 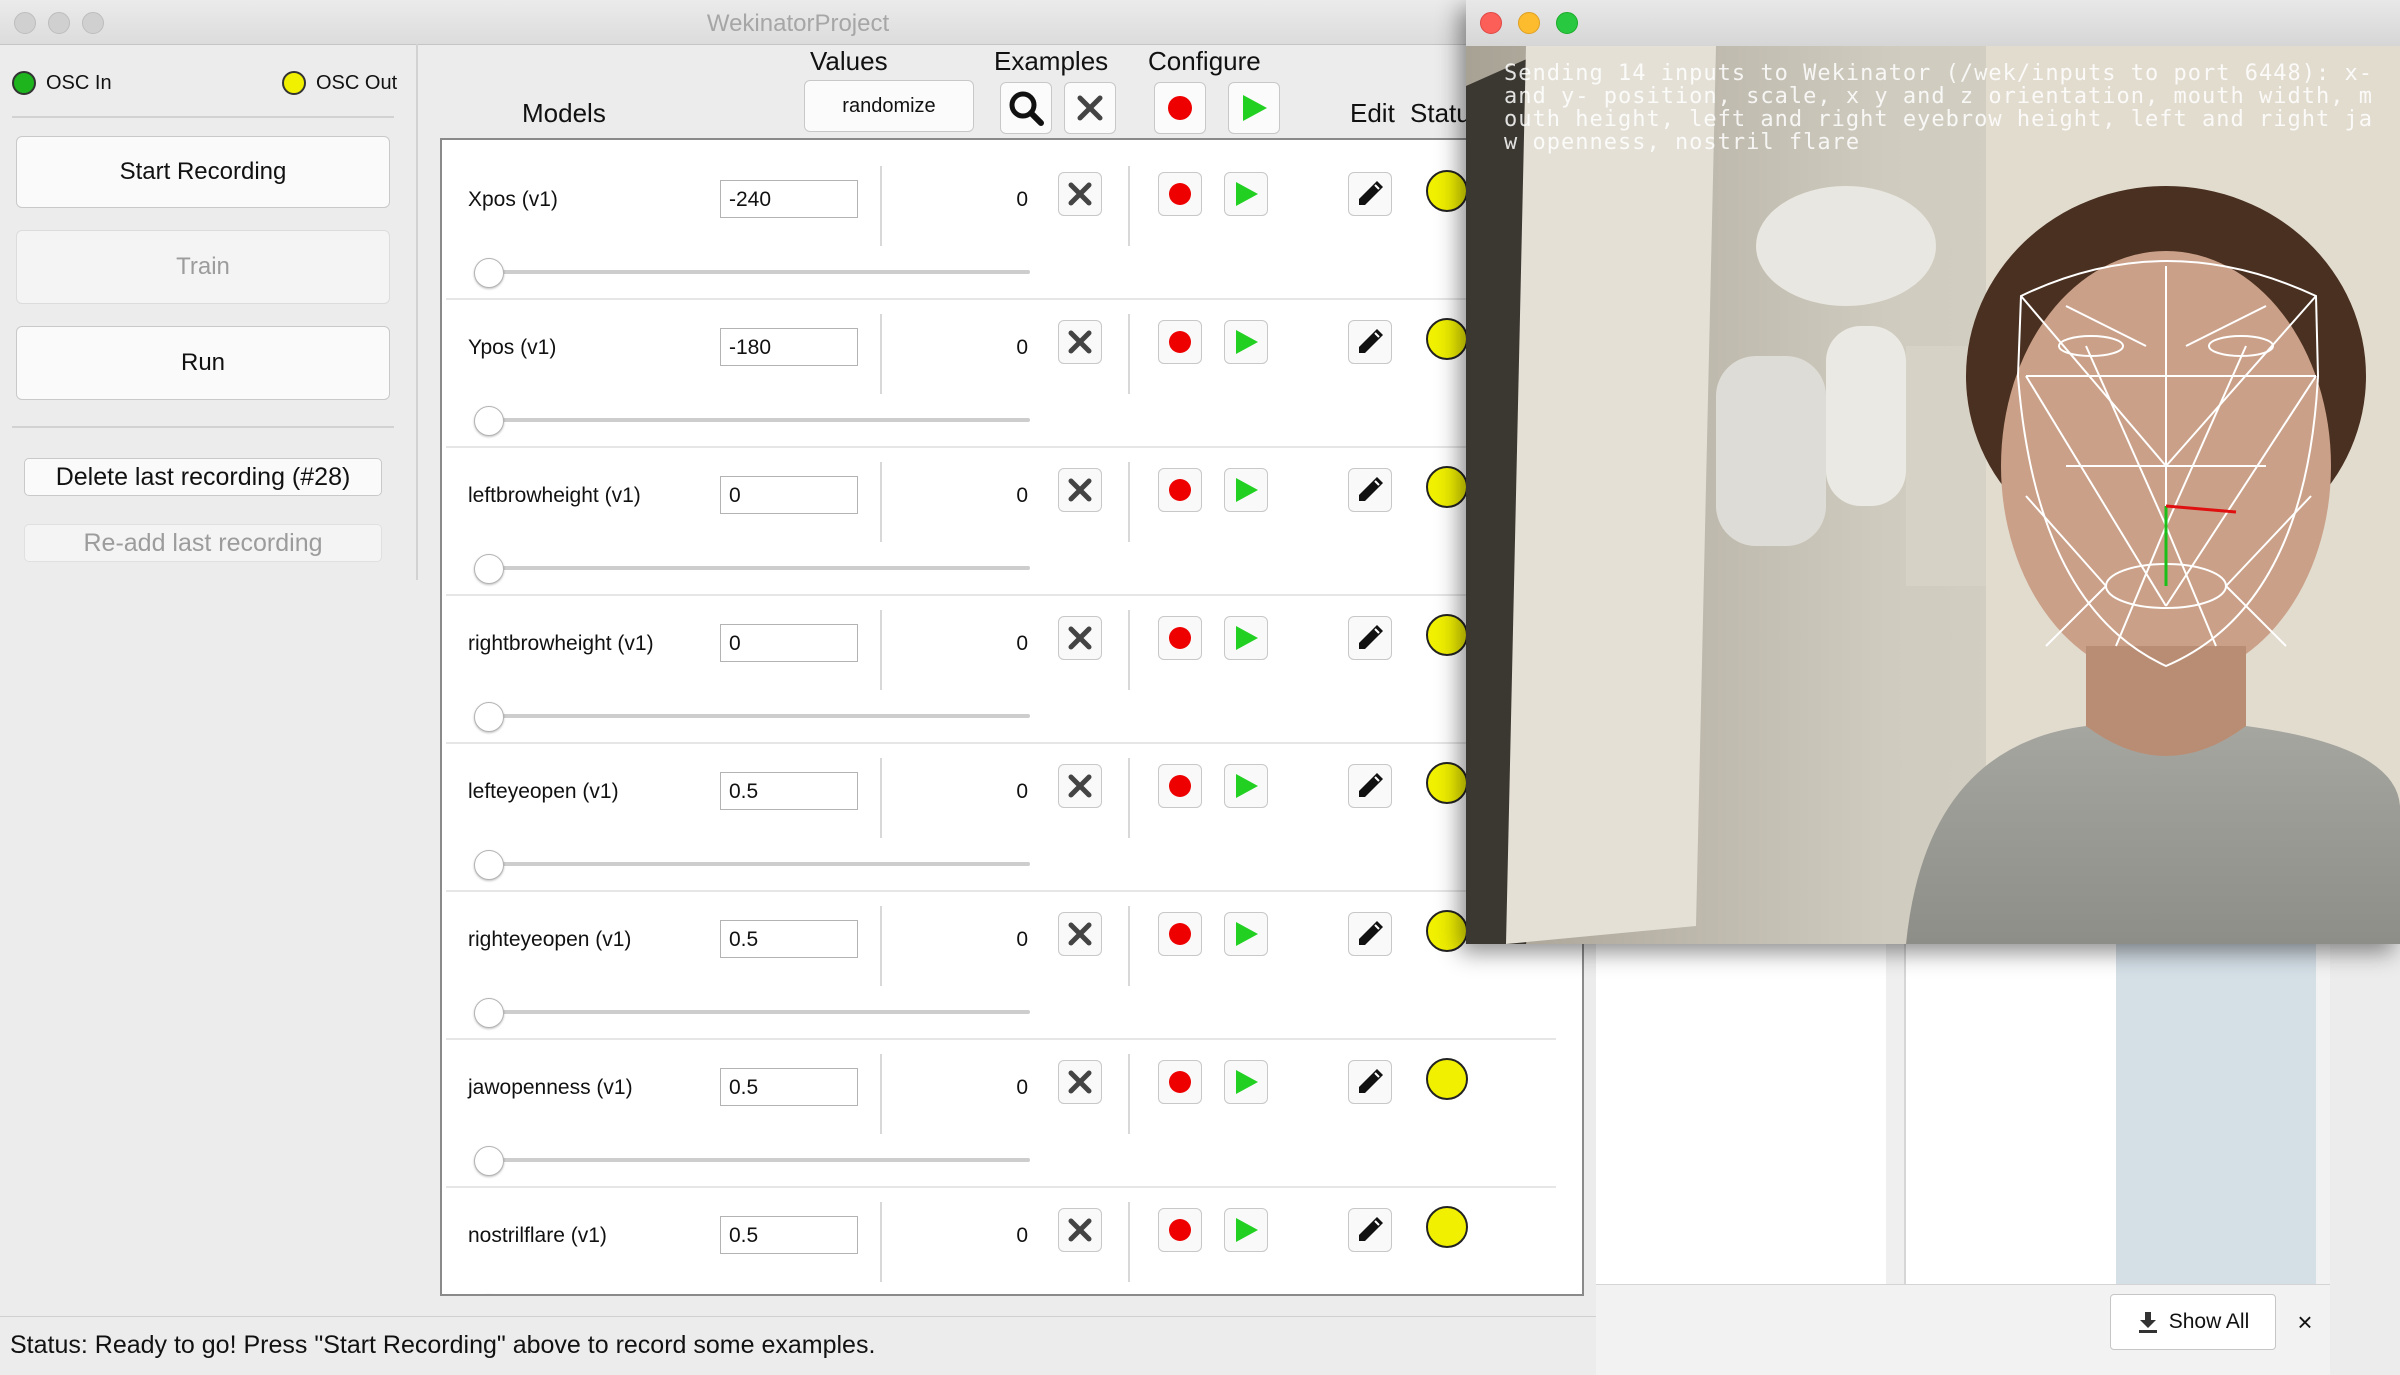 What do you see at coordinates (1001, 817) in the screenshot?
I see `model-row: lefteyeopen (v1) 0.5 0` at bounding box center [1001, 817].